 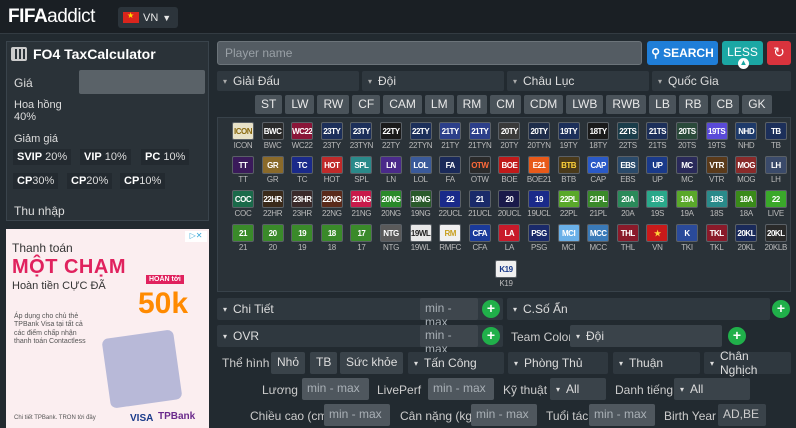 I want to click on card-type-20ty: 20TY 20TY, so click(x=509, y=136).